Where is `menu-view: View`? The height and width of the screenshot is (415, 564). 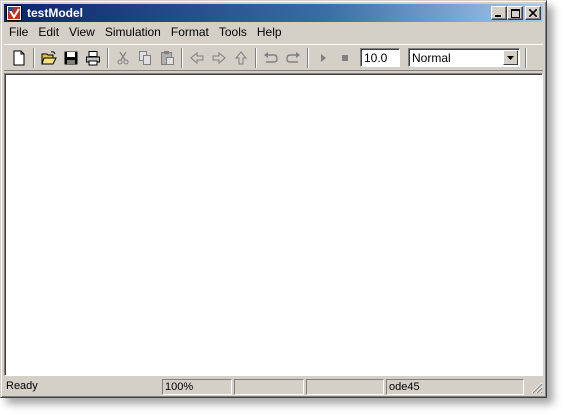
menu-view: View is located at coordinates (82, 32).